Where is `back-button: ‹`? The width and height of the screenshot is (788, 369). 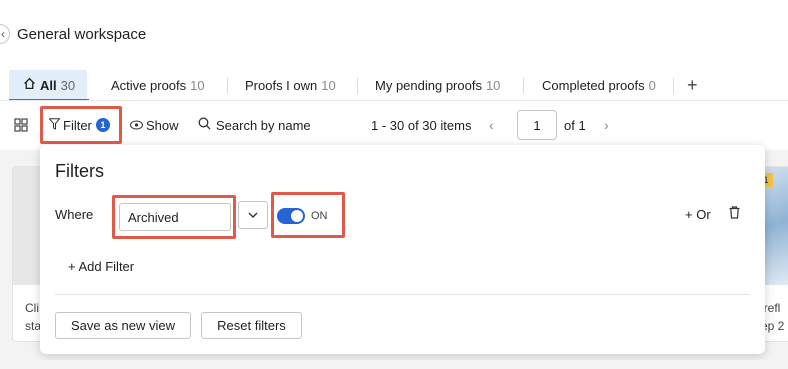
back-button: ‹ is located at coordinates (5, 34).